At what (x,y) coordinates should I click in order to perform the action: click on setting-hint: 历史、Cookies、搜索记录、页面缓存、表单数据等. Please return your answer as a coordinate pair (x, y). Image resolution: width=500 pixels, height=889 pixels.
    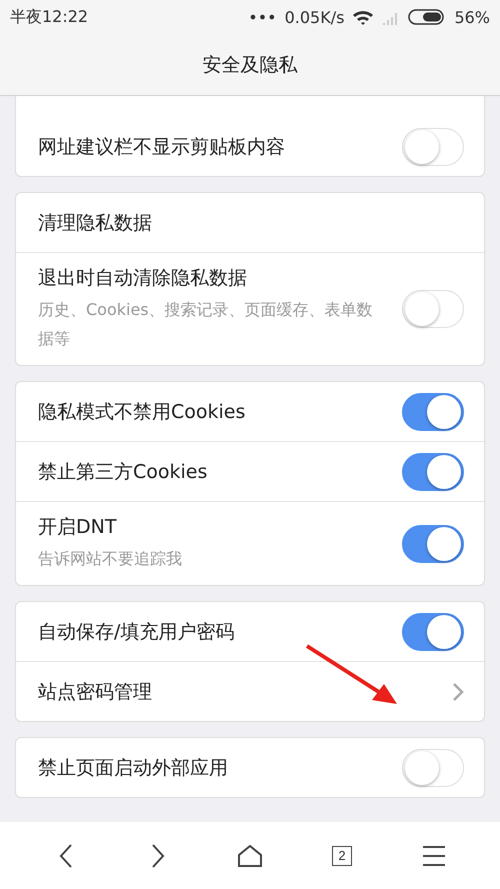
    Looking at the image, I should click on (206, 324).